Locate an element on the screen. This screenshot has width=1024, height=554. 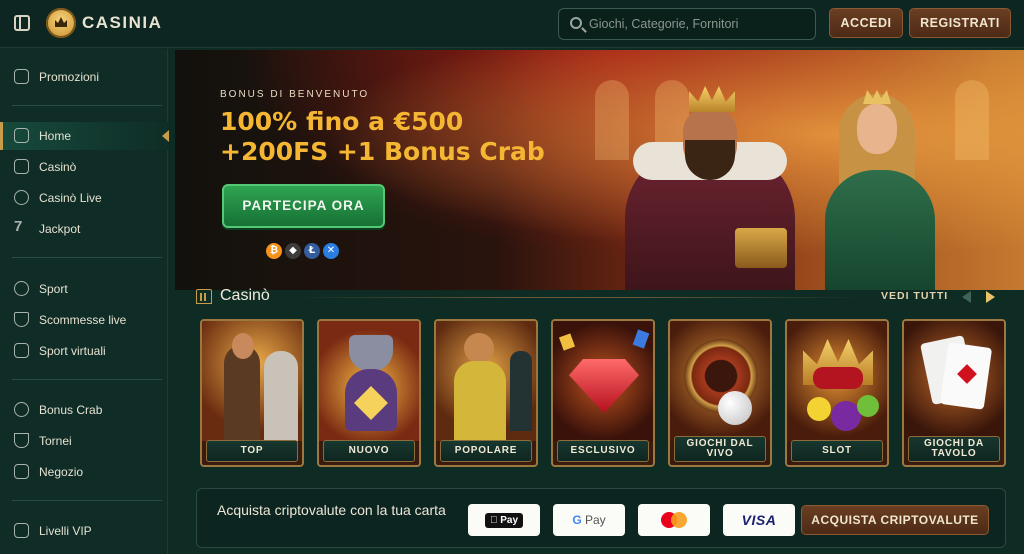
sidebar-item-label: Sport virtuali is located at coordinates (72, 351).